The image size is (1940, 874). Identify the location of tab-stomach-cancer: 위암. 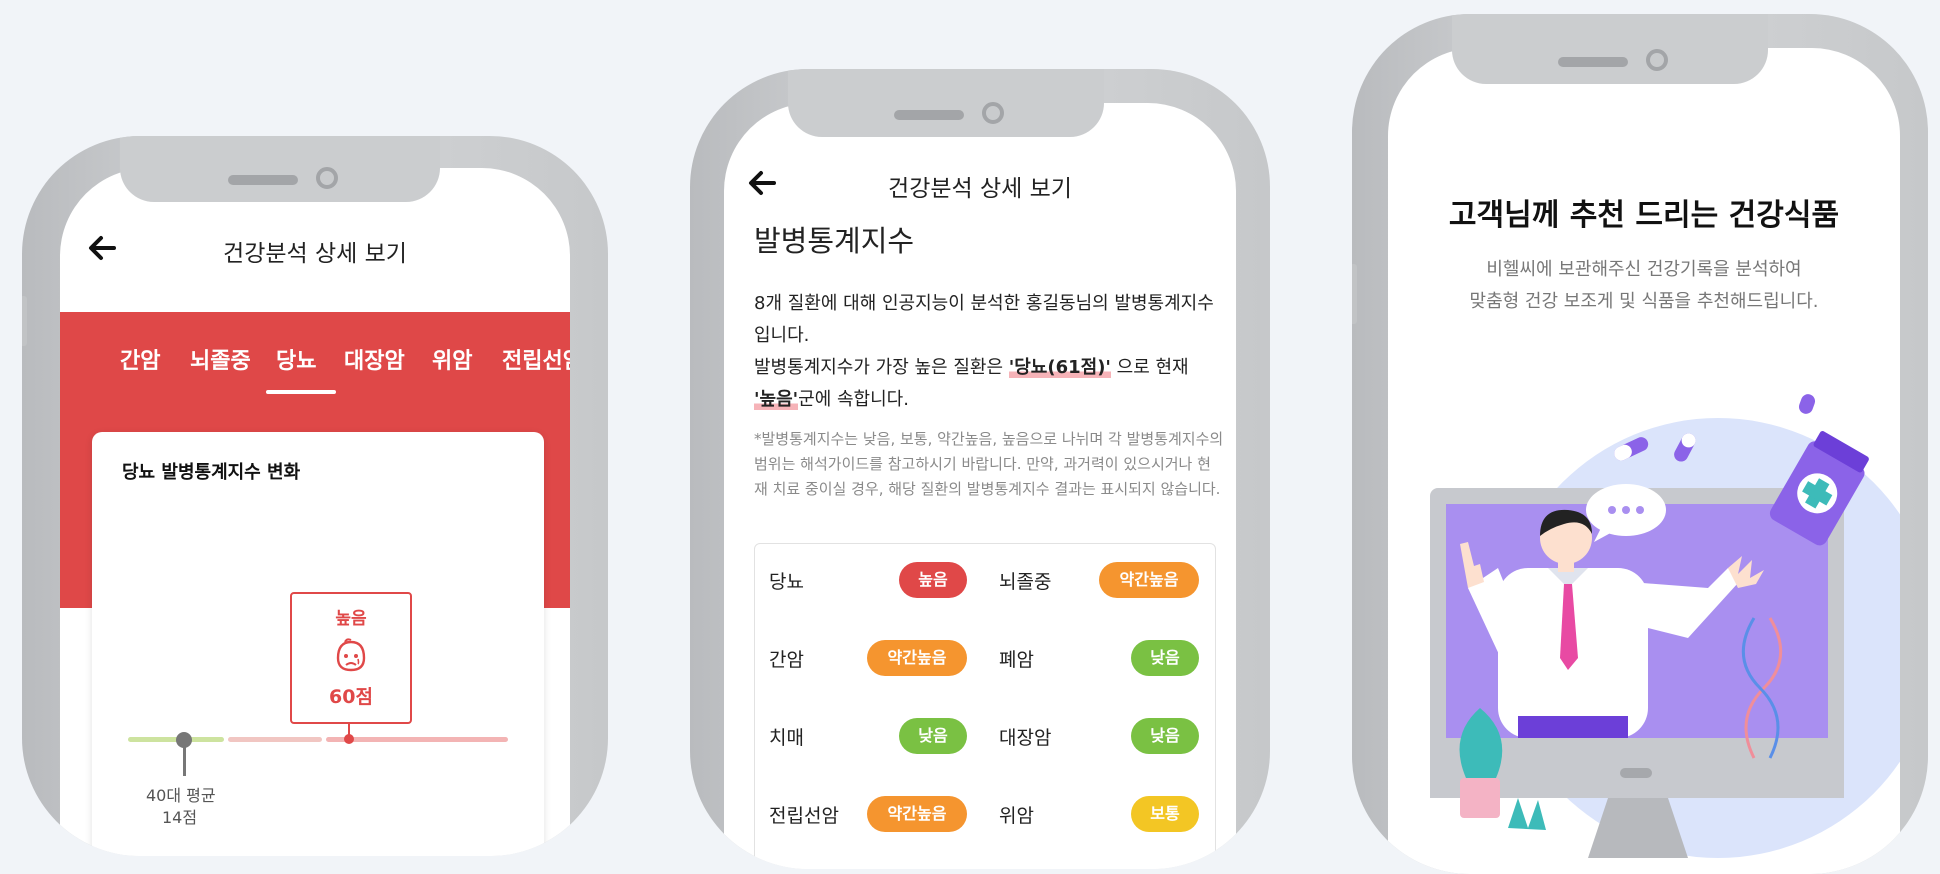
(452, 359).